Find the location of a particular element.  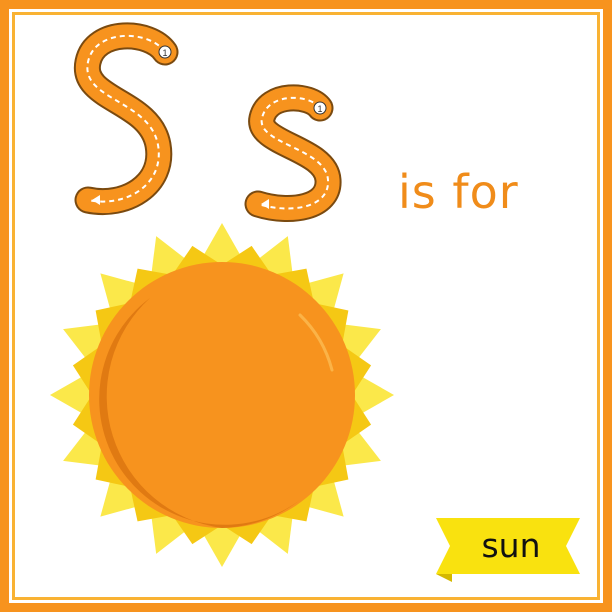

uppercase-s-trace: 1 S is located at coordinates (126, 118).